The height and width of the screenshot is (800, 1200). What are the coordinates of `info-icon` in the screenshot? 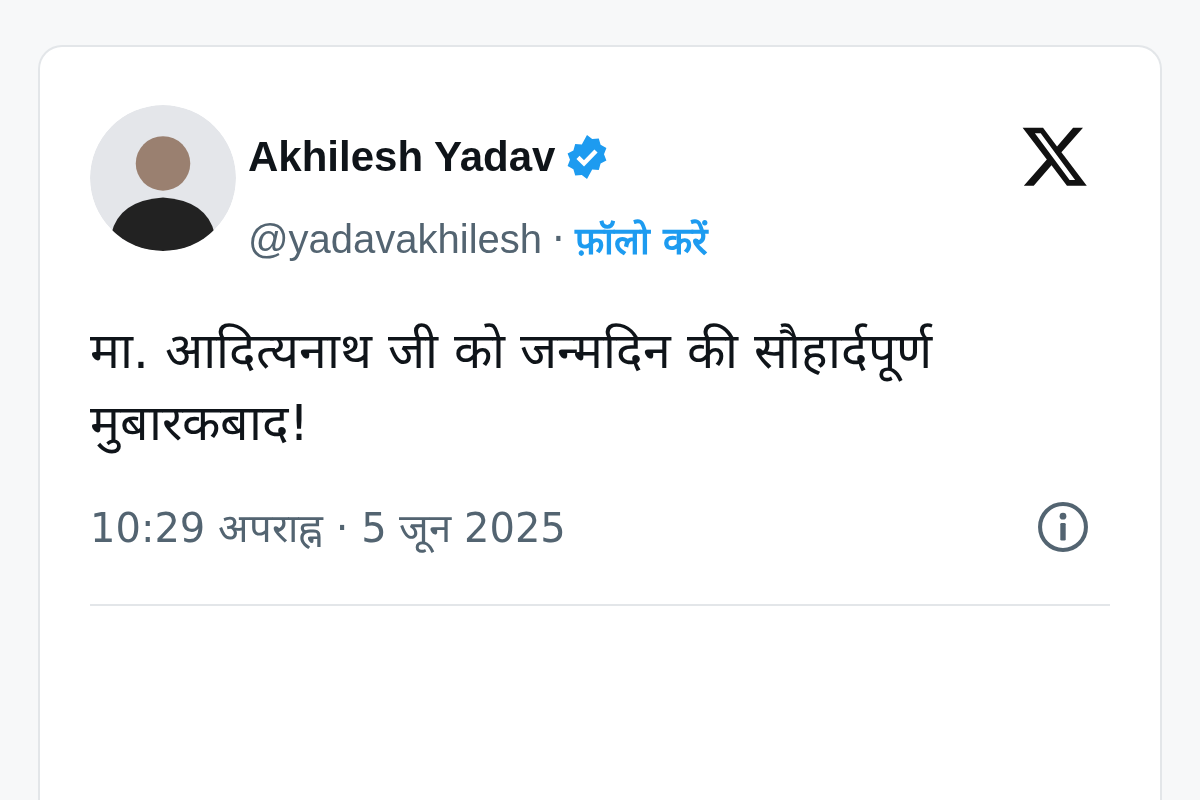 It's located at (1063, 526).